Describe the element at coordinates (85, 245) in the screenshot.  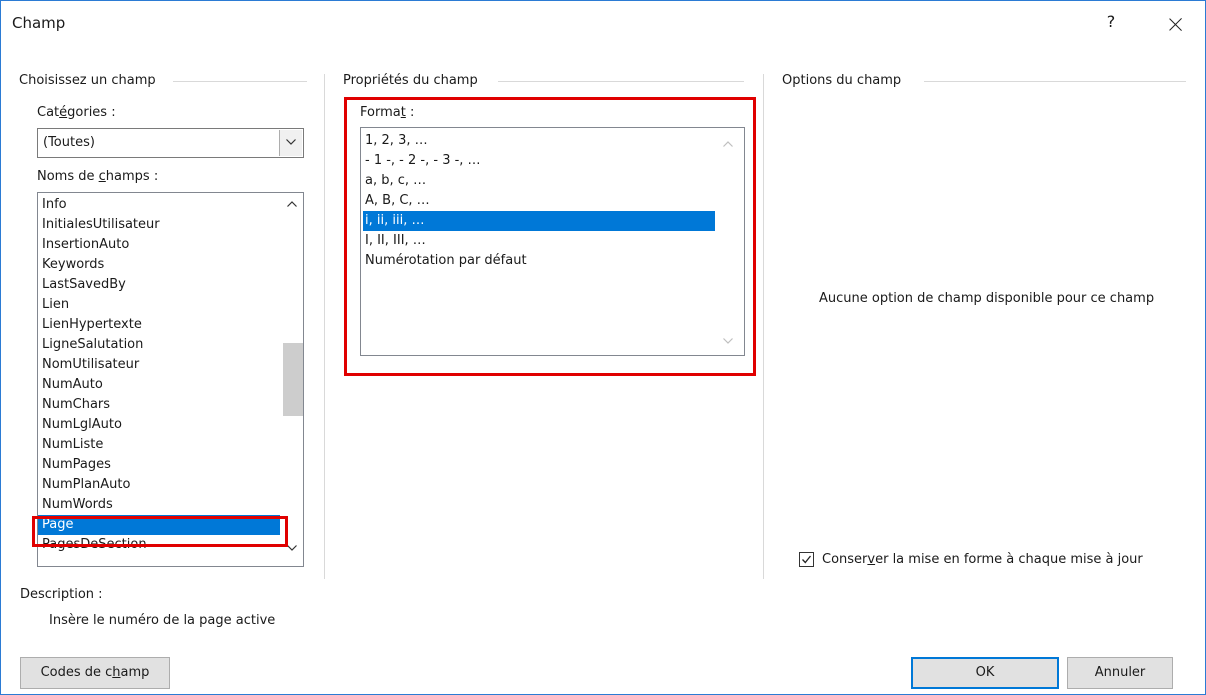
I see `list-item: InsertionAuto` at that location.